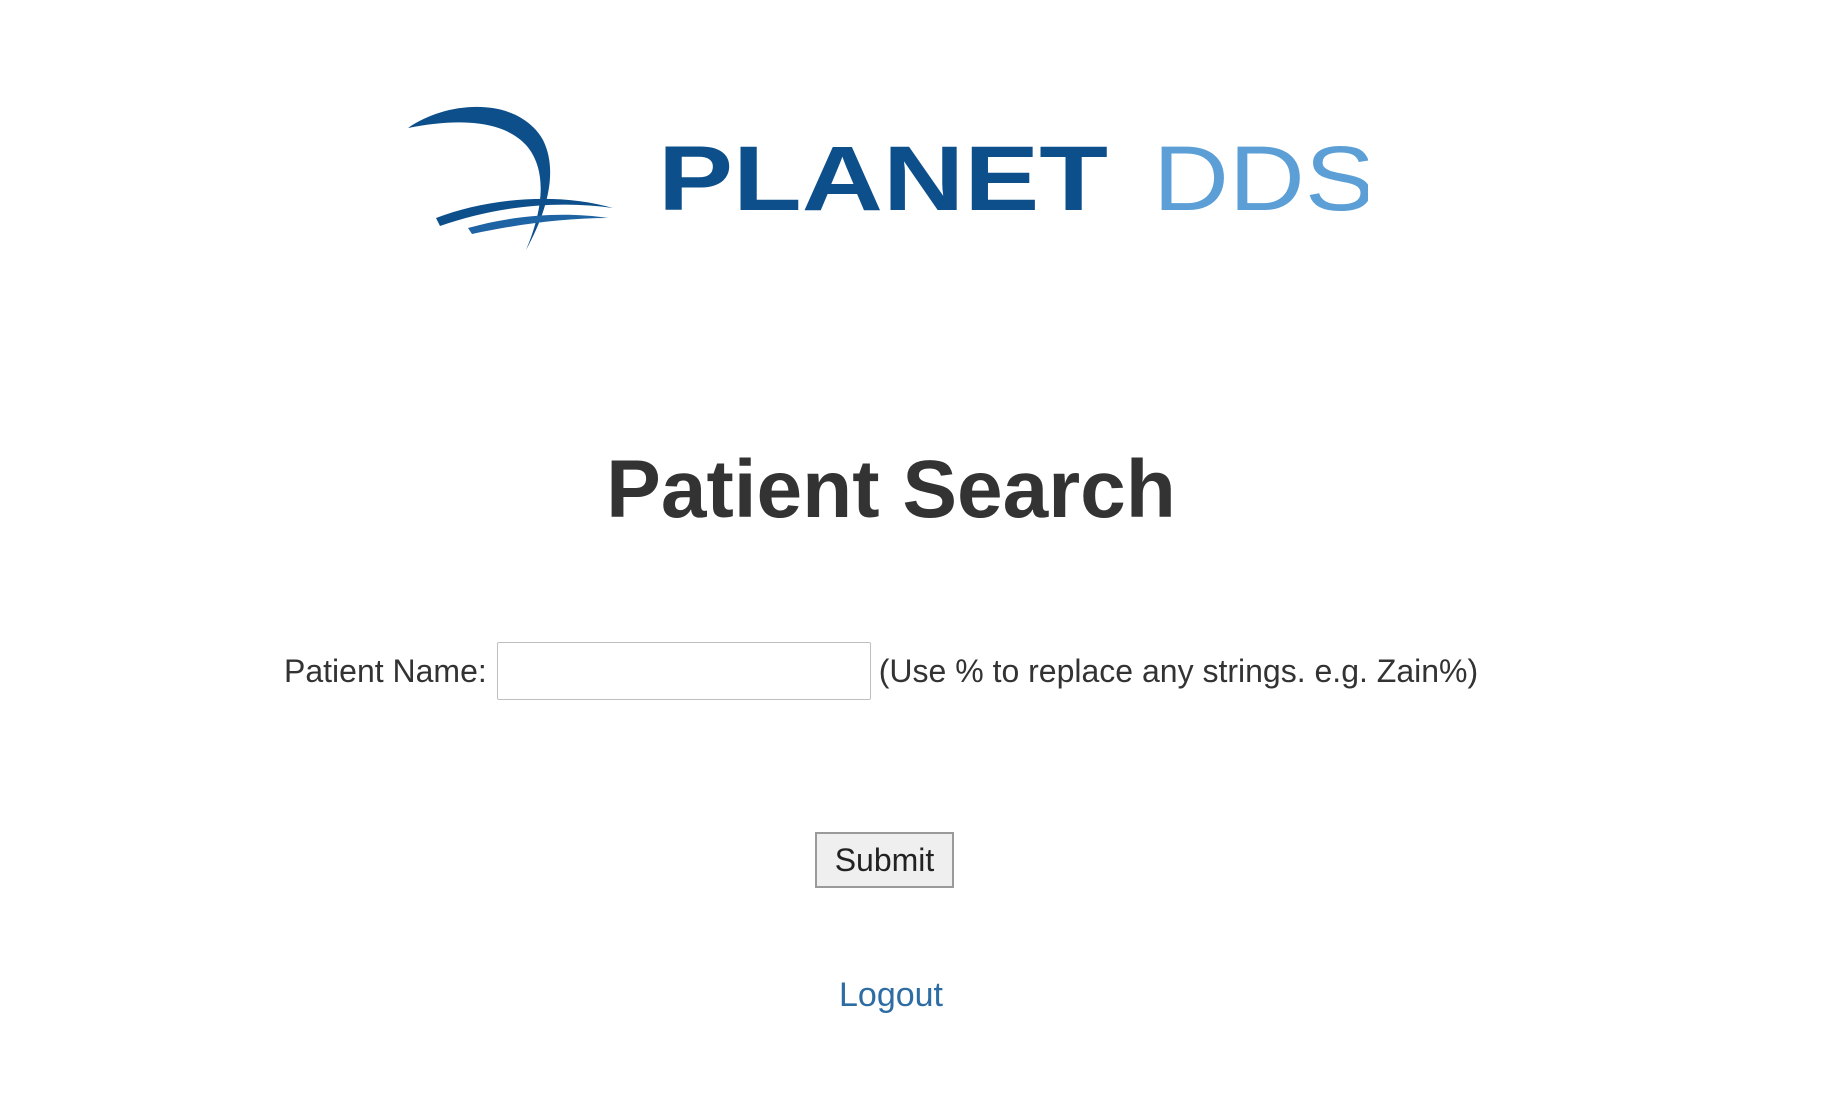 The image size is (1840, 1118). Describe the element at coordinates (884, 860) in the screenshot. I see `submit-button: Submit` at that location.